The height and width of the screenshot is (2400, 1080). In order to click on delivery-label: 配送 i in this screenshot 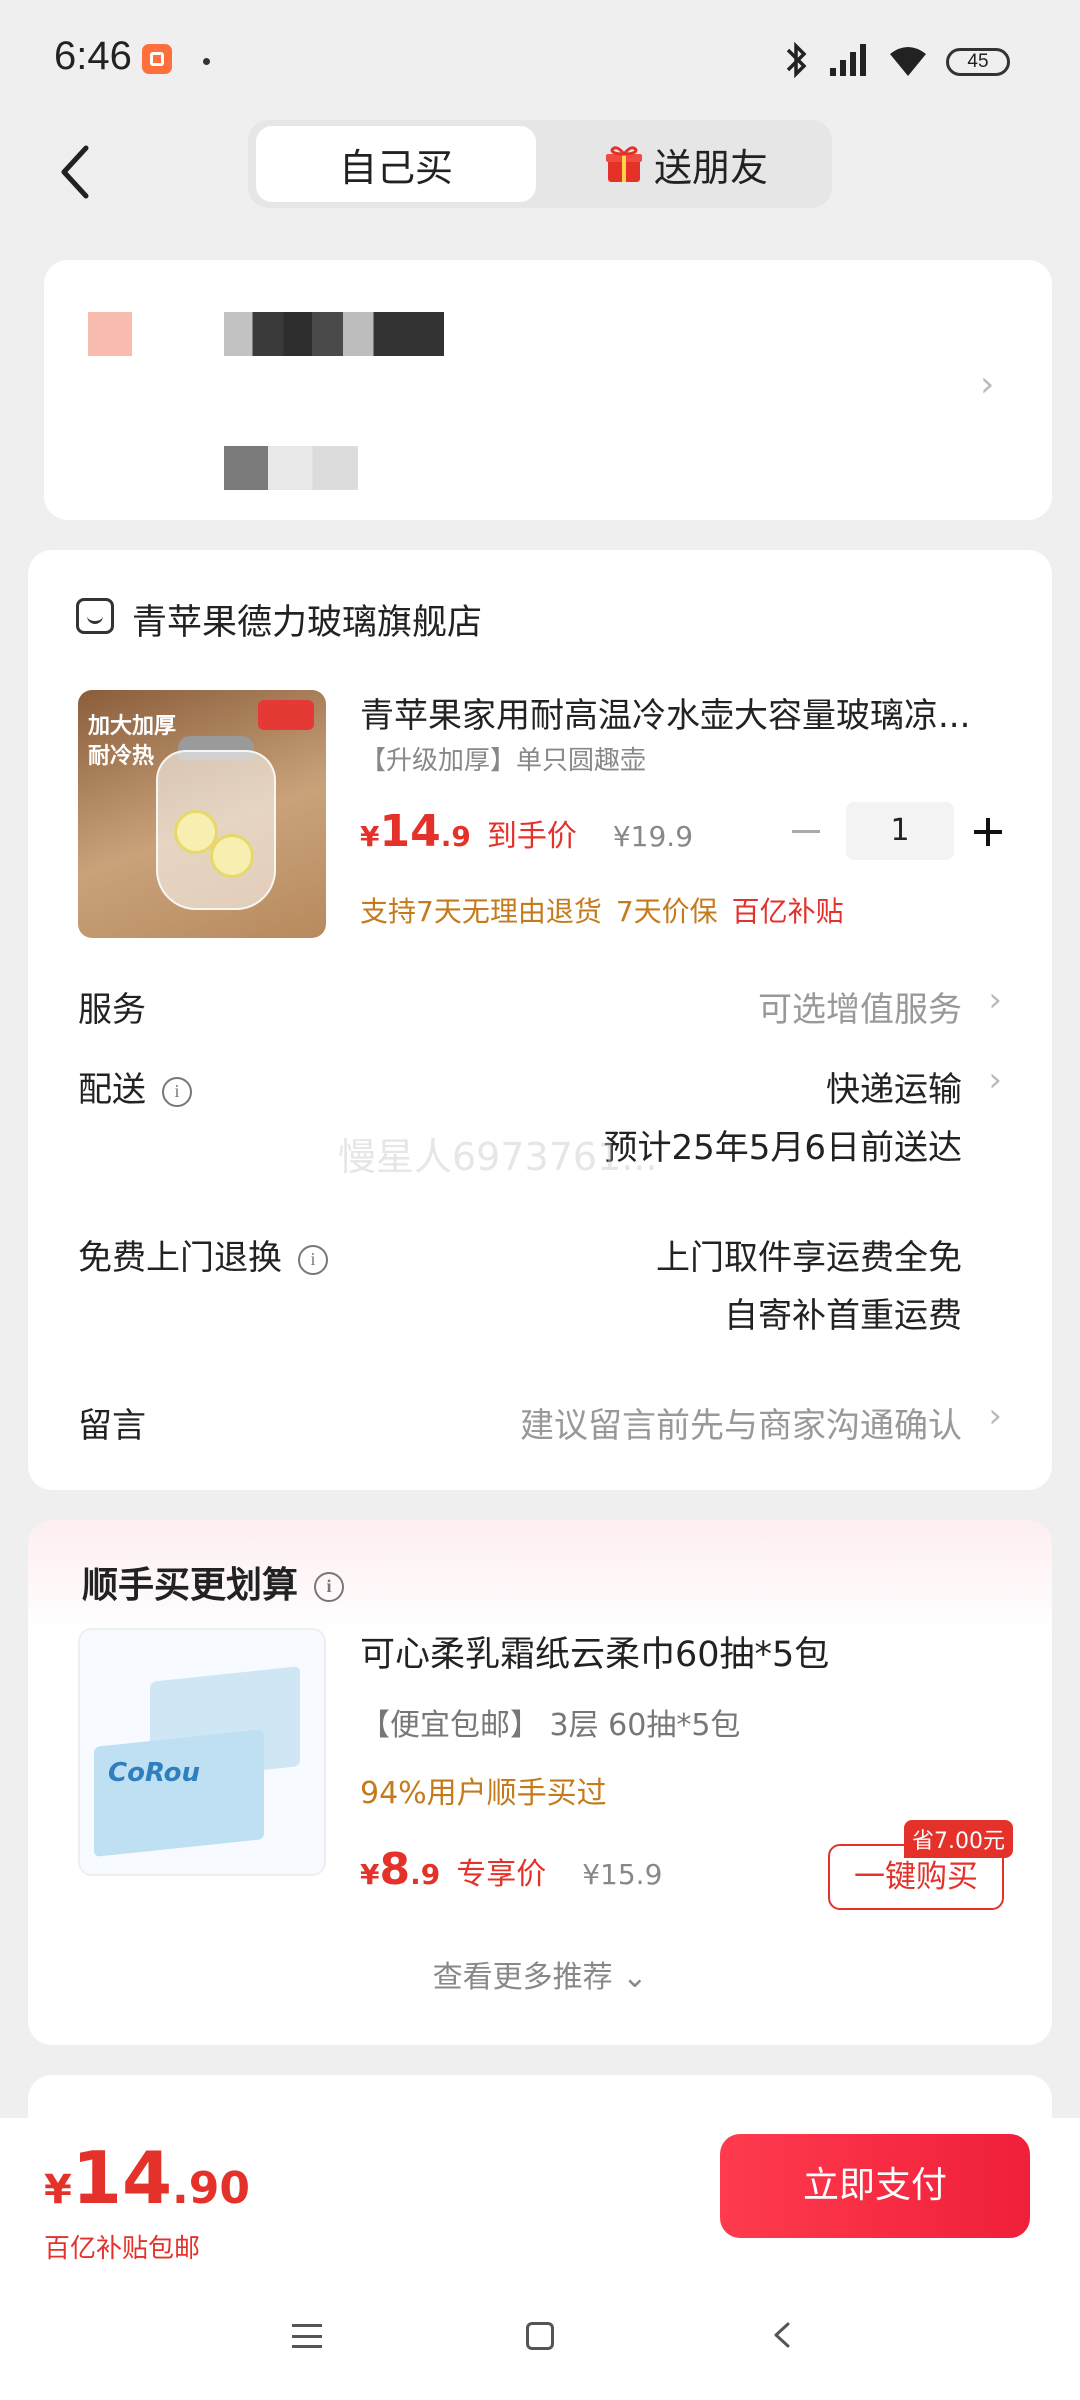, I will do `click(135, 1086)`.